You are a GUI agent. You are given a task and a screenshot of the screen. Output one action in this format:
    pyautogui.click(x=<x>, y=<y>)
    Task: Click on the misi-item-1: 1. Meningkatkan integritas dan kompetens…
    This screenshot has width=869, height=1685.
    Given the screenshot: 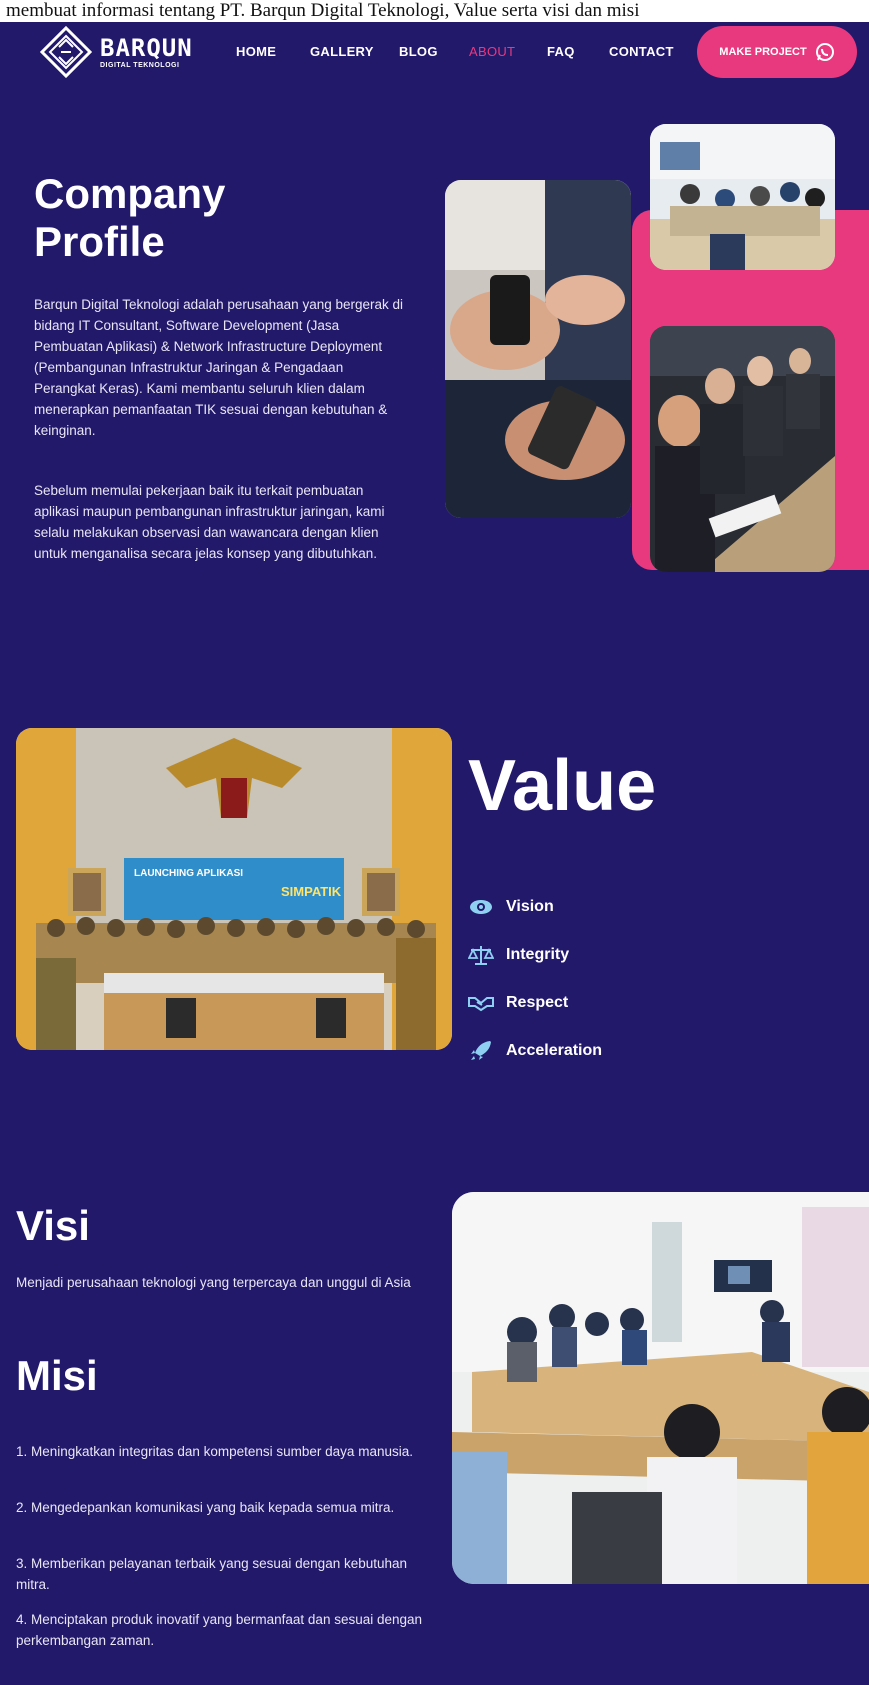 What is the action you would take?
    pyautogui.click(x=214, y=1451)
    